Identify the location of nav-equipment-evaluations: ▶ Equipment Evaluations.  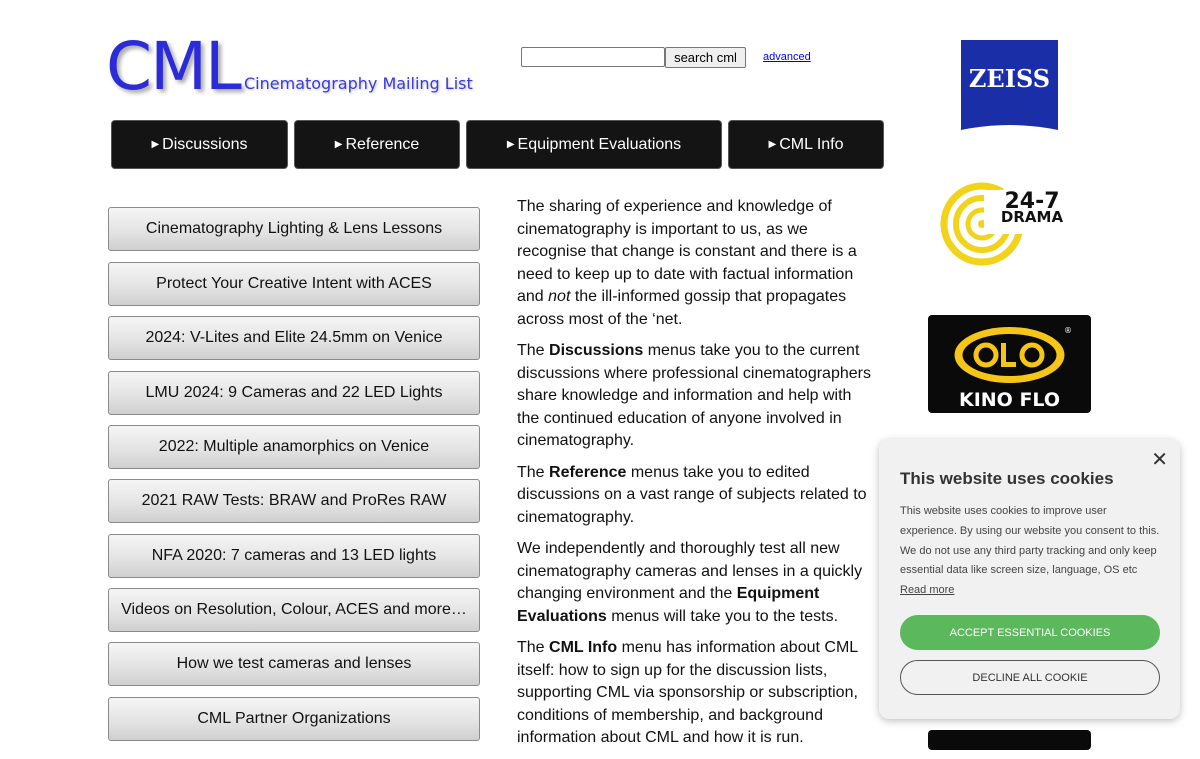
(594, 144).